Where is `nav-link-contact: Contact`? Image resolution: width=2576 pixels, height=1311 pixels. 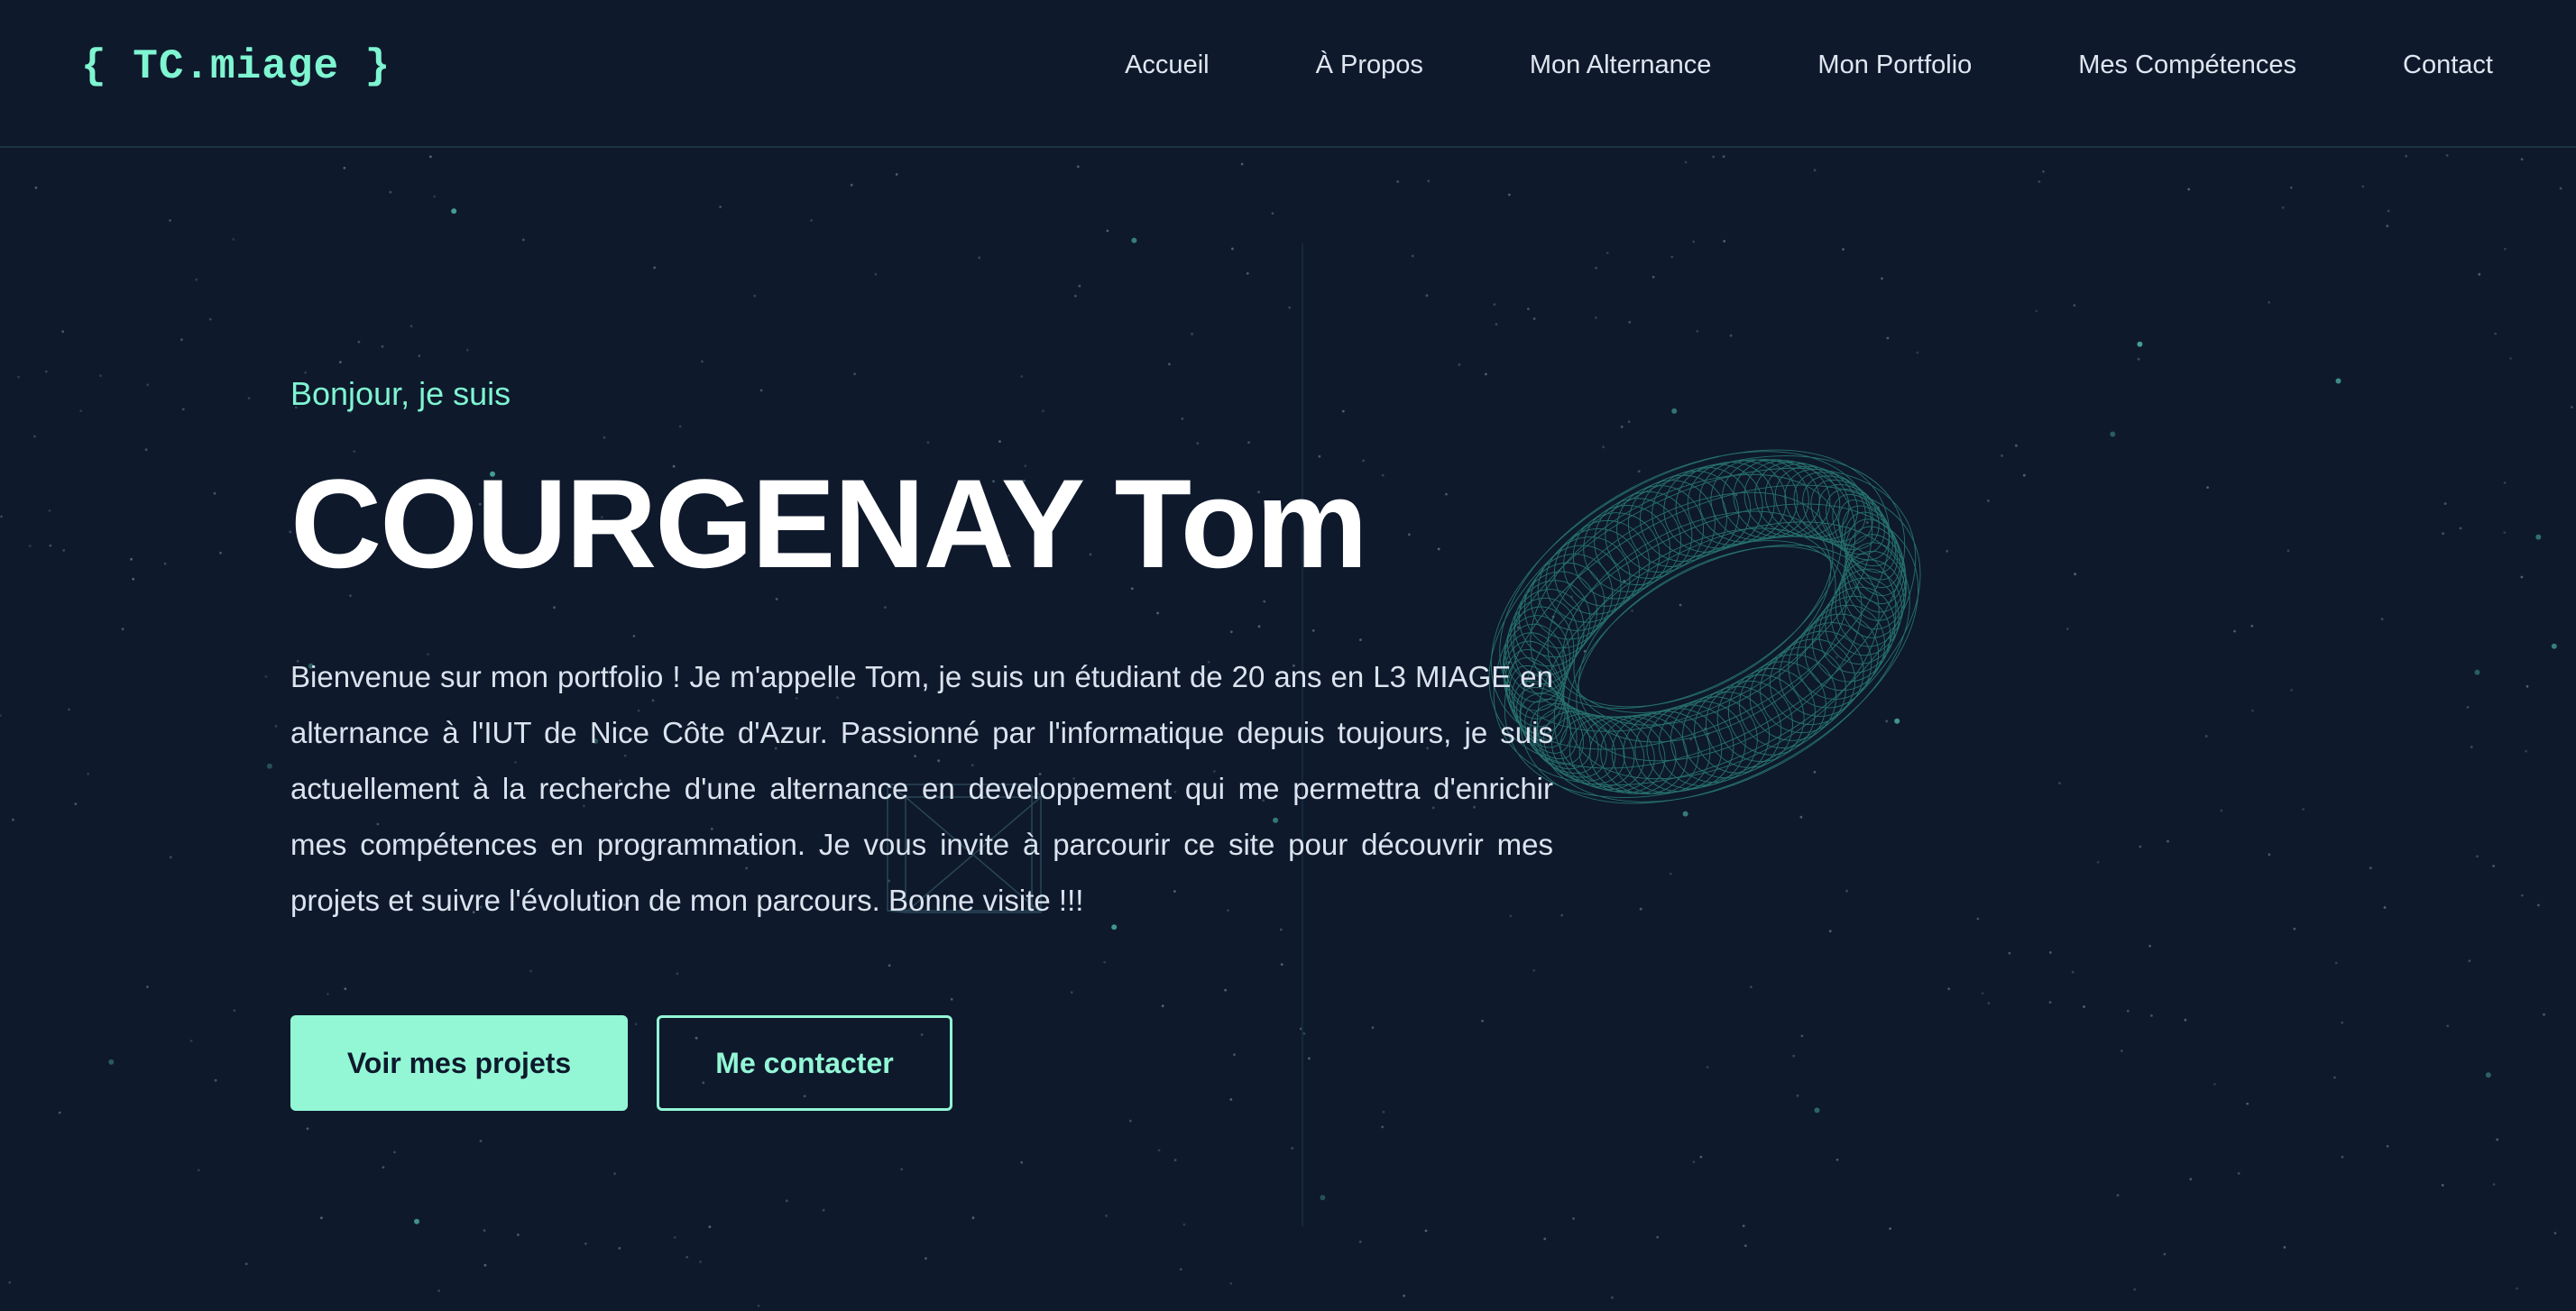 nav-link-contact: Contact is located at coordinates (2448, 65).